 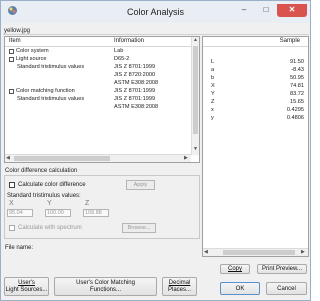 I want to click on results-row-value: 50.95, so click(x=297, y=78).